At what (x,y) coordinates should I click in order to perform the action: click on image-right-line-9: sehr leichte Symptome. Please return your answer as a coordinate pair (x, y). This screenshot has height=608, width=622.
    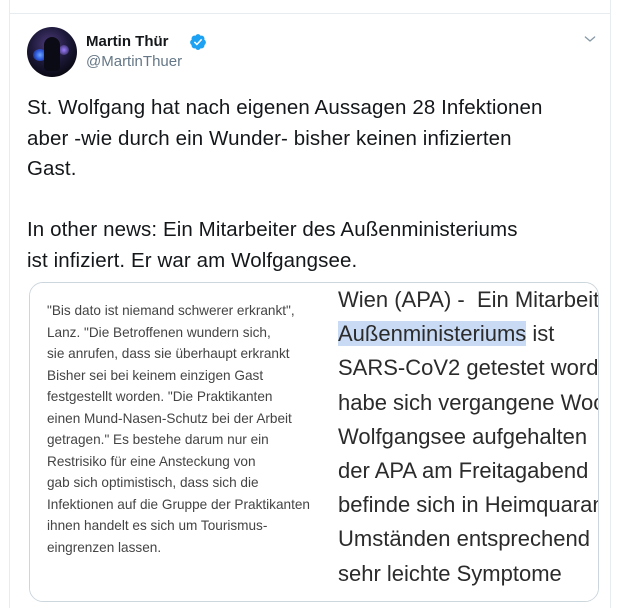
    Looking at the image, I should click on (450, 573).